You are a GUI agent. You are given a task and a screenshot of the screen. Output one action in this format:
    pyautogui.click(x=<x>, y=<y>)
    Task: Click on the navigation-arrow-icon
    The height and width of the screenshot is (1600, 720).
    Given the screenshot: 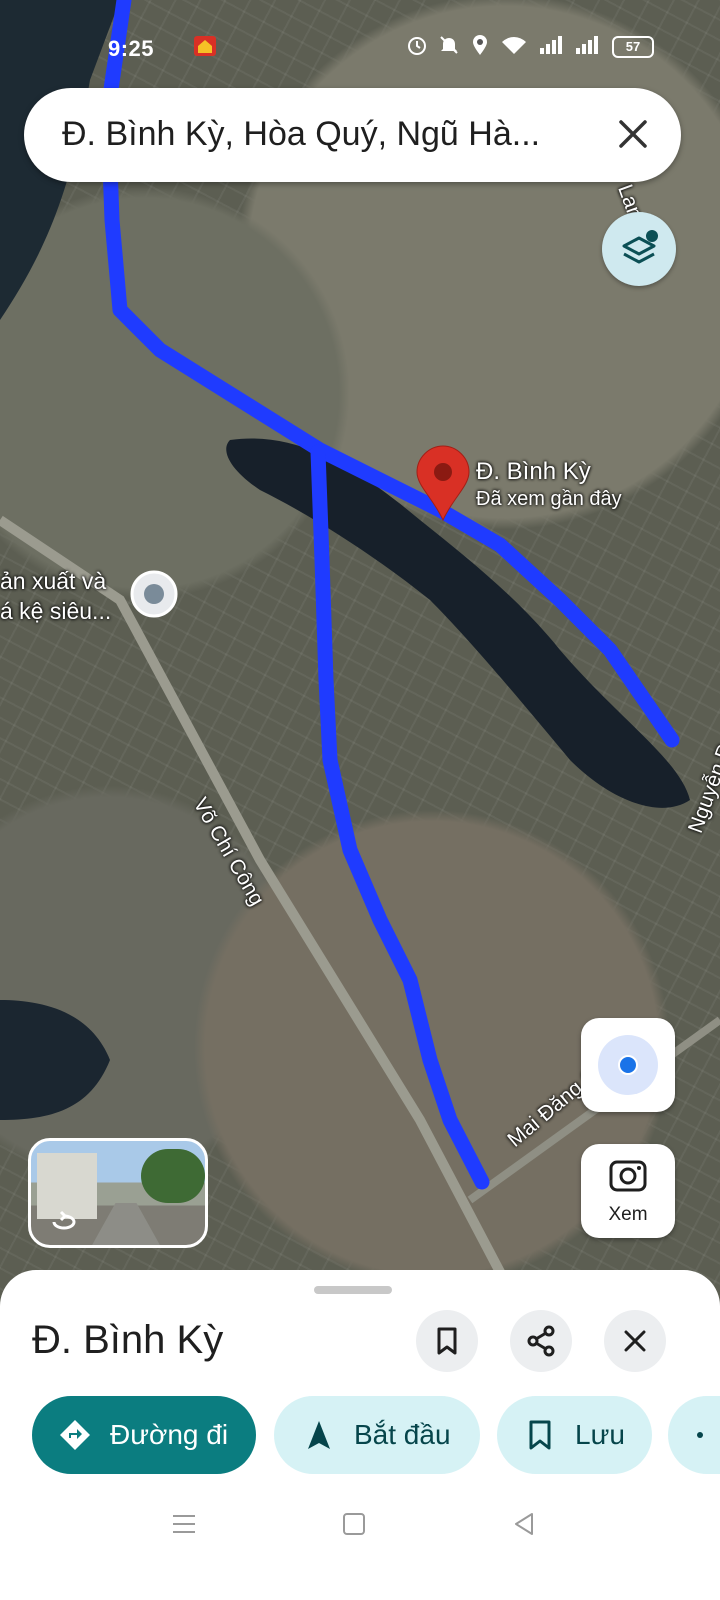 What is the action you would take?
    pyautogui.click(x=319, y=1435)
    